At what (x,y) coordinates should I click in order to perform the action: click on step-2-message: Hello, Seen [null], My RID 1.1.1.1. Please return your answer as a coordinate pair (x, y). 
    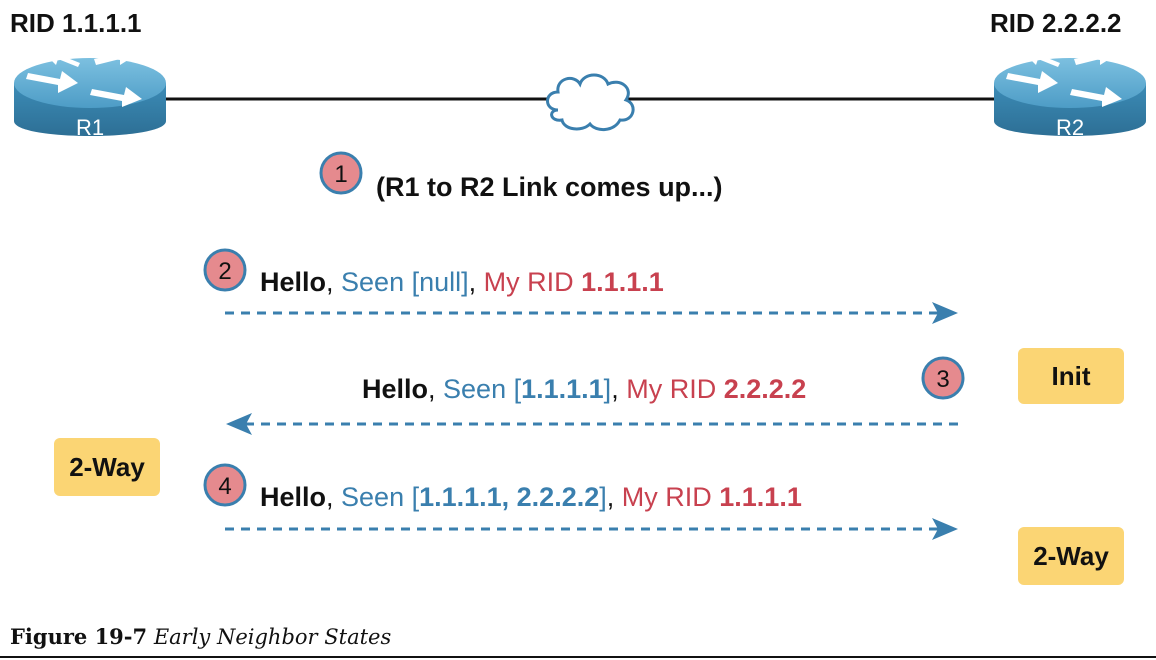
    Looking at the image, I should click on (462, 282).